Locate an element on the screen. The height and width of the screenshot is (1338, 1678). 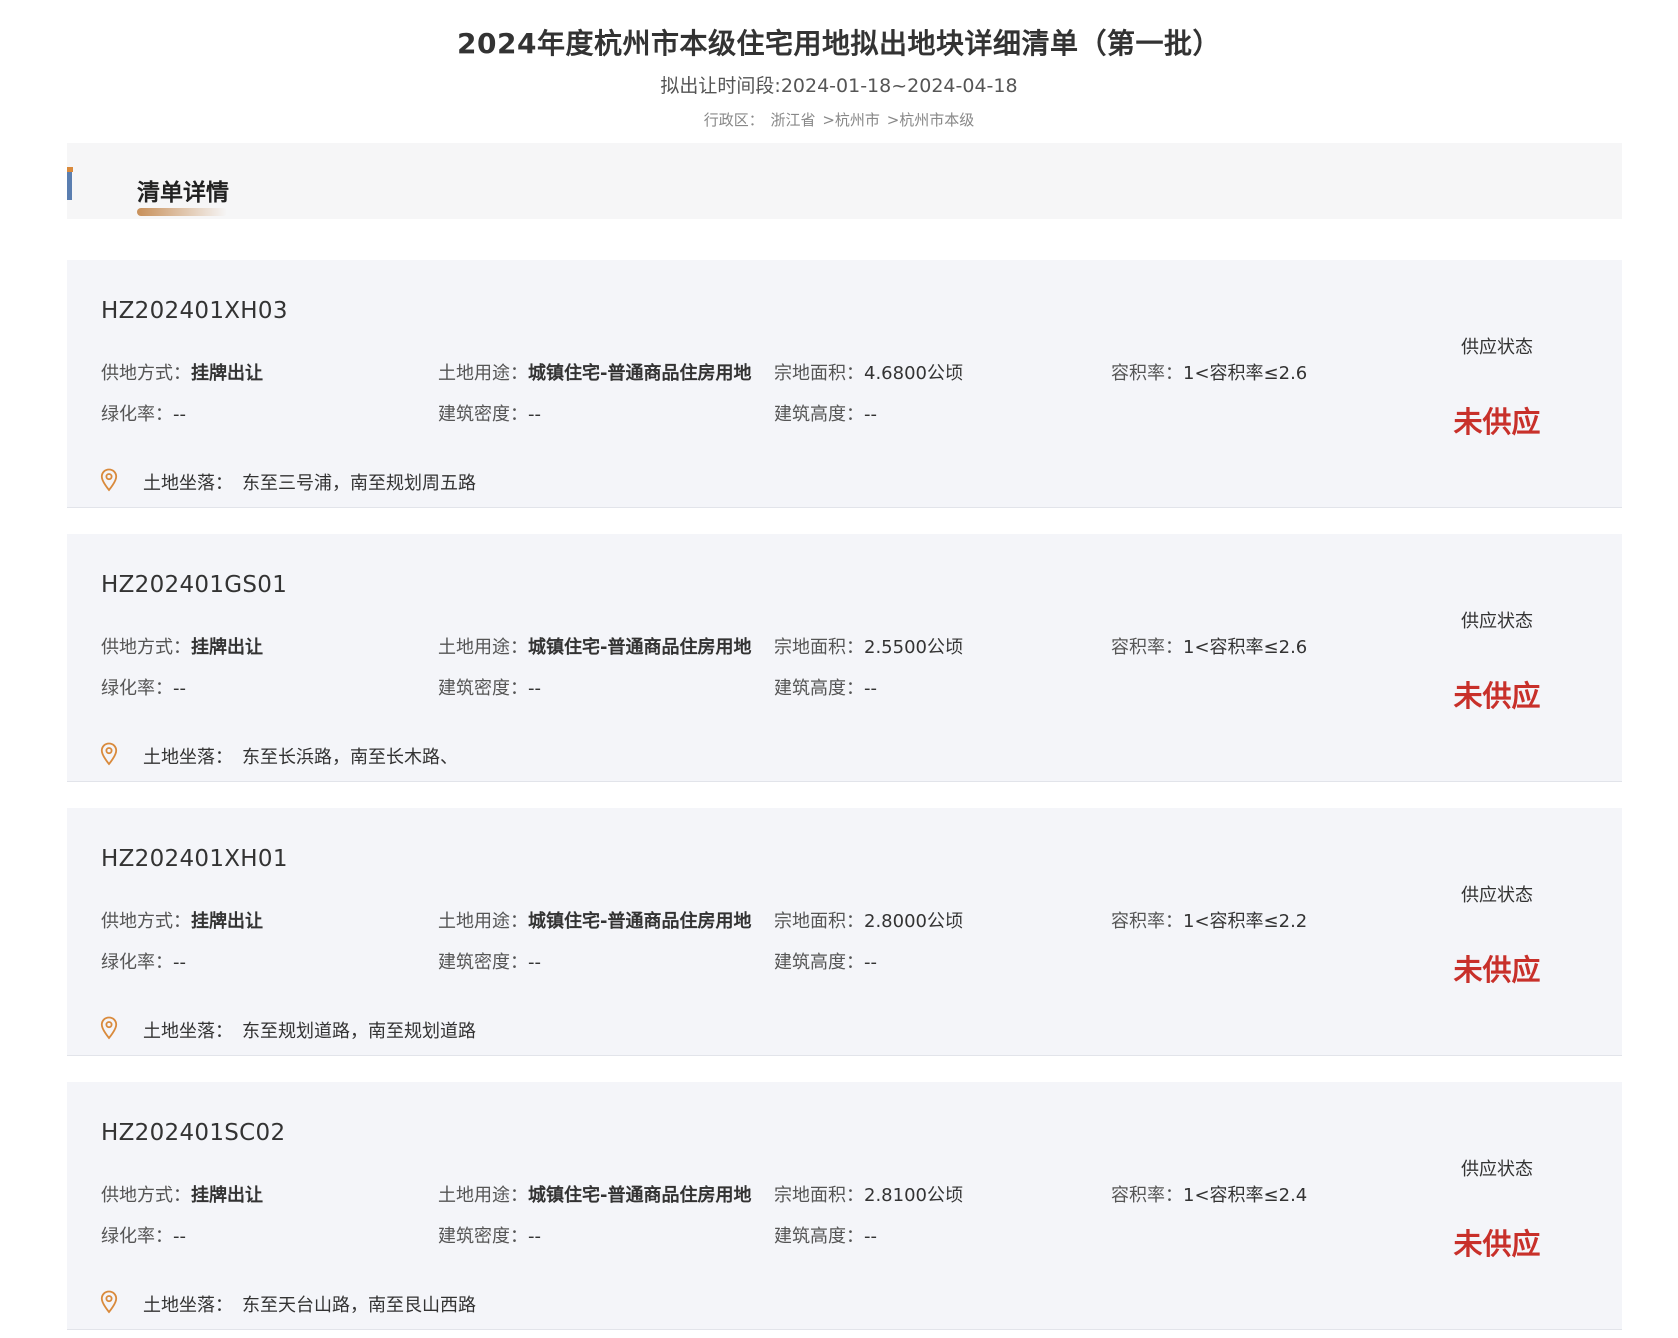
section-title-underline is located at coordinates (182, 212).